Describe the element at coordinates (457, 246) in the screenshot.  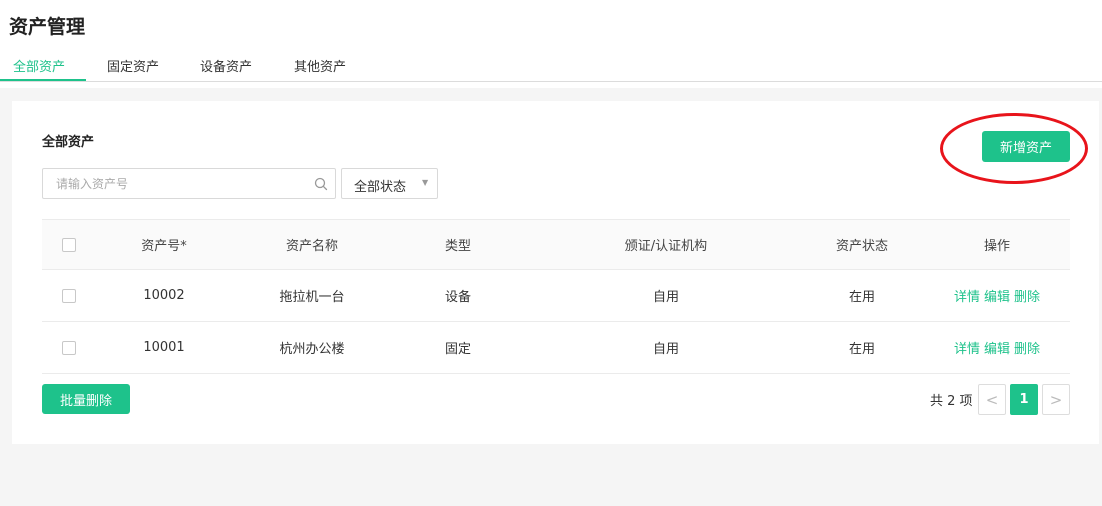
I see `column-header-type: 类型` at that location.